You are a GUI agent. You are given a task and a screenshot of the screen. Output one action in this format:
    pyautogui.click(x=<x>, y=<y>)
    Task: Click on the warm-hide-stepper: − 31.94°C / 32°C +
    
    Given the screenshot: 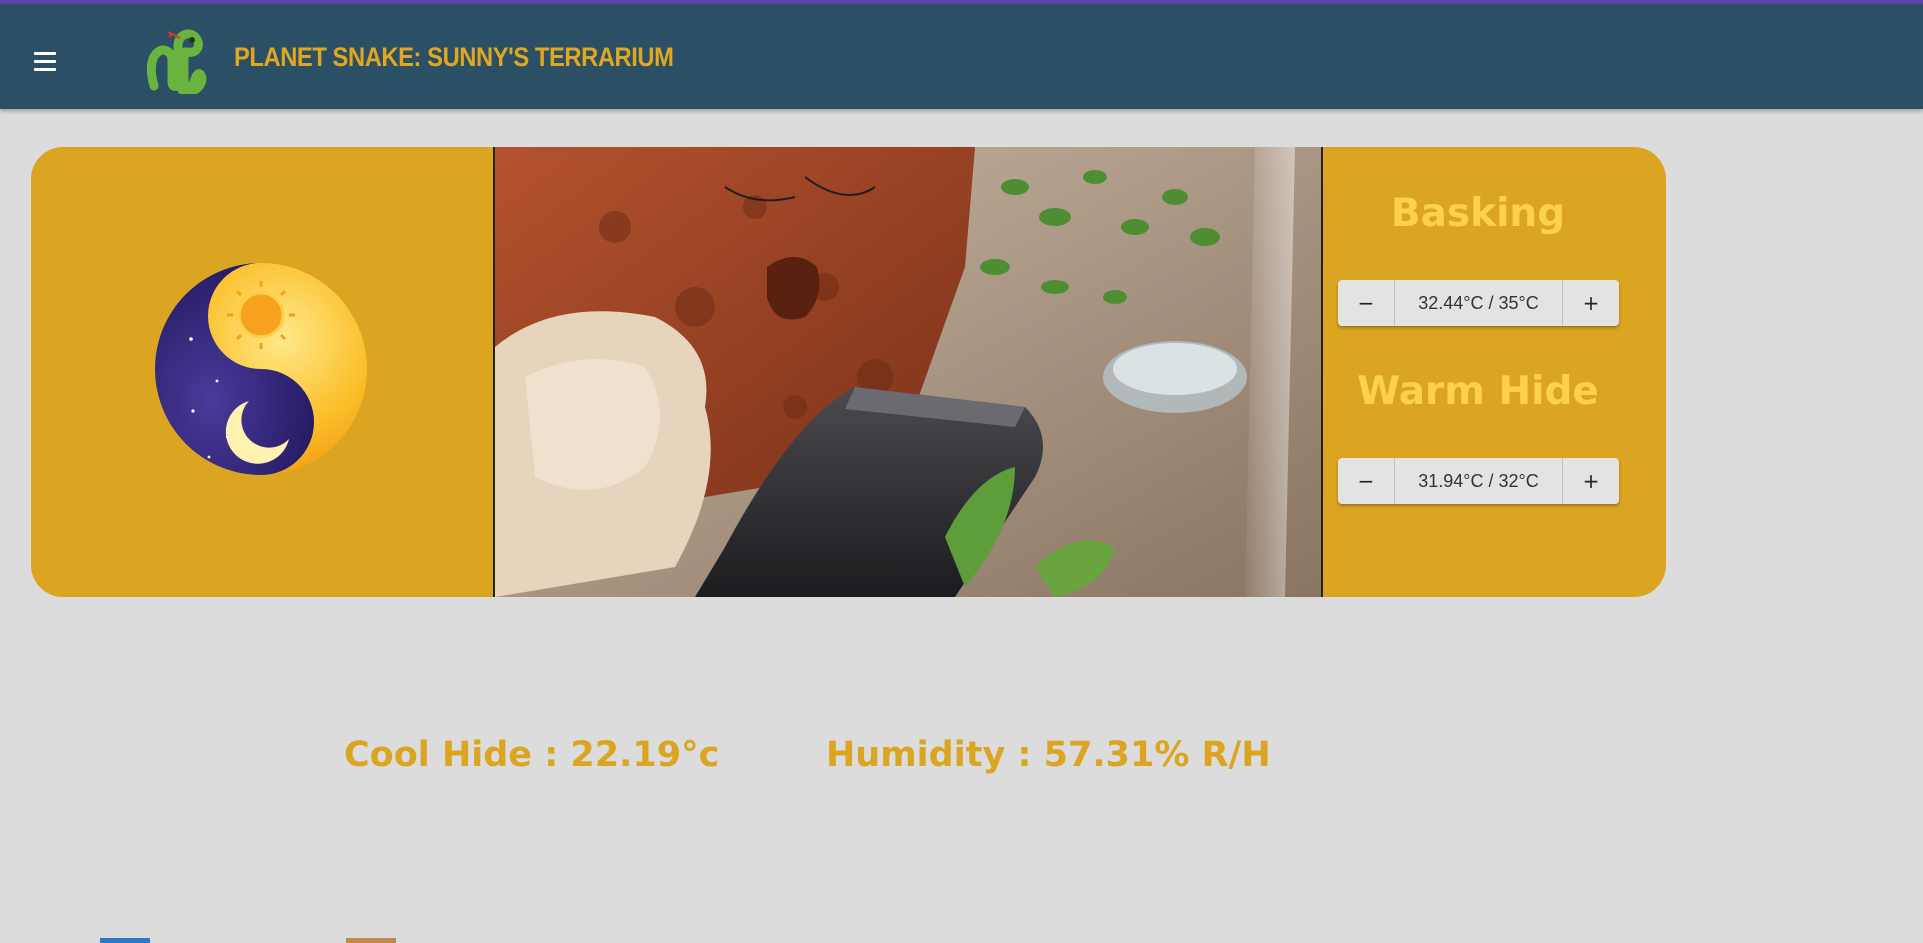 What is the action you would take?
    pyautogui.click(x=1478, y=481)
    